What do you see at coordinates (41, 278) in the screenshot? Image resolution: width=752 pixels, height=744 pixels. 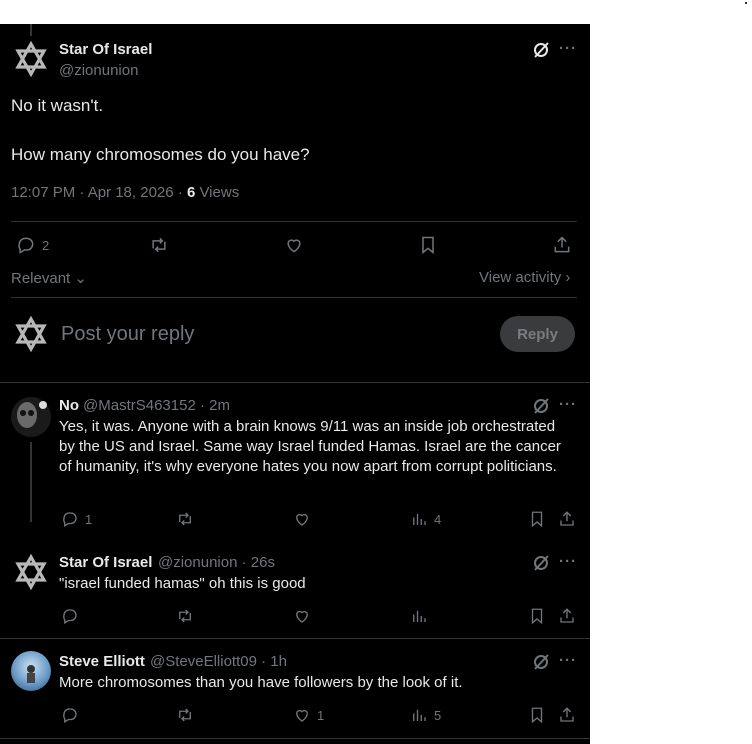 I see `sort-label: Relevant` at bounding box center [41, 278].